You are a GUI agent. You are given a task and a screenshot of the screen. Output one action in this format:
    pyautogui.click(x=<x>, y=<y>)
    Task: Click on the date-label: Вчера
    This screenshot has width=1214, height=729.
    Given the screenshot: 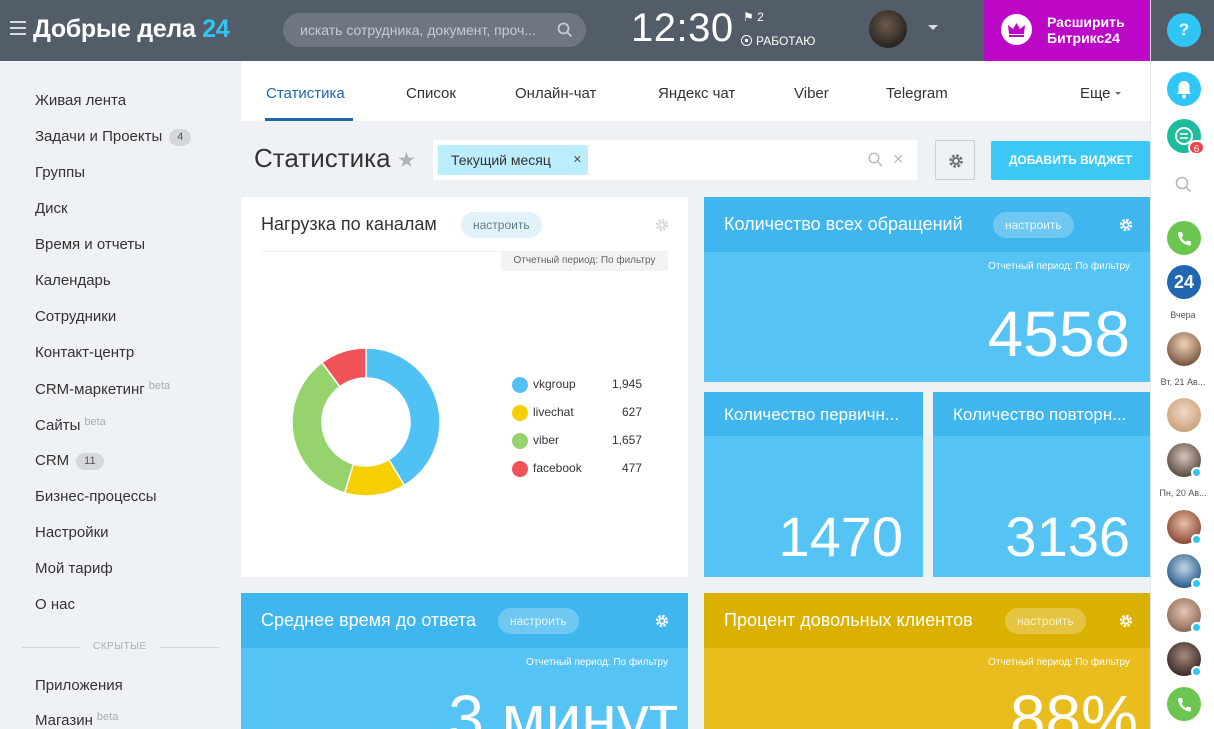 What is the action you would take?
    pyautogui.click(x=1183, y=315)
    